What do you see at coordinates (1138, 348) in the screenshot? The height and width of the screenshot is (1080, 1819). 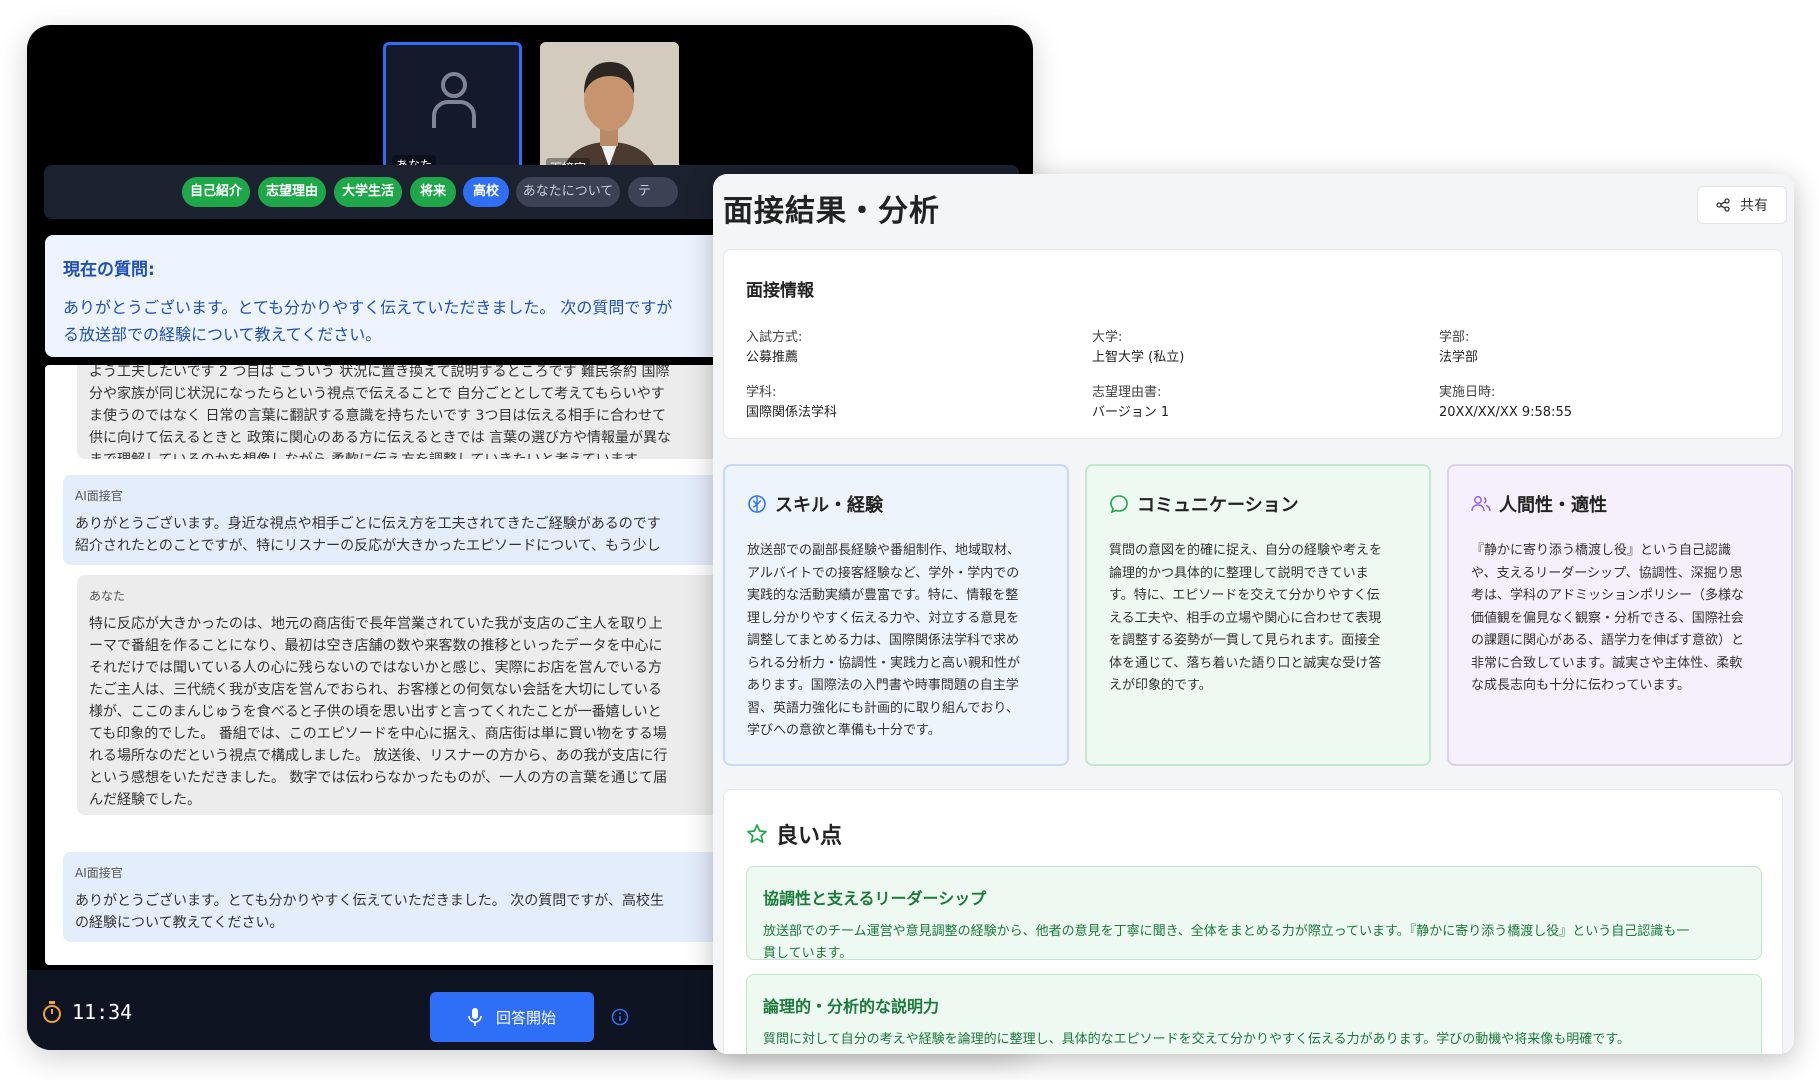 I see `info-field-university: 大学: 上智大学 (私立)` at bounding box center [1138, 348].